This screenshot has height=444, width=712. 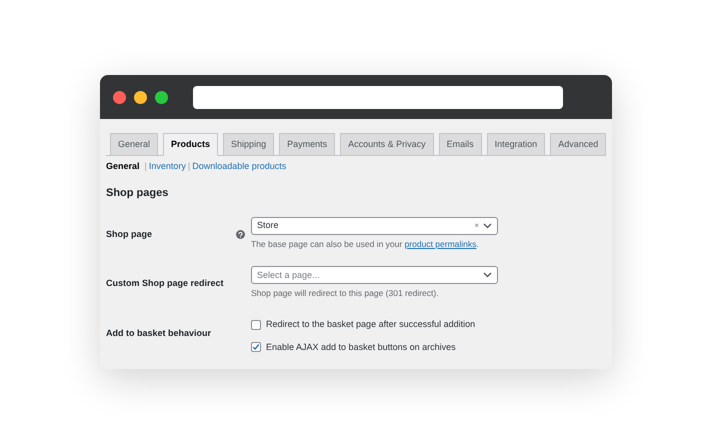 I want to click on tab: Integration, so click(x=516, y=144).